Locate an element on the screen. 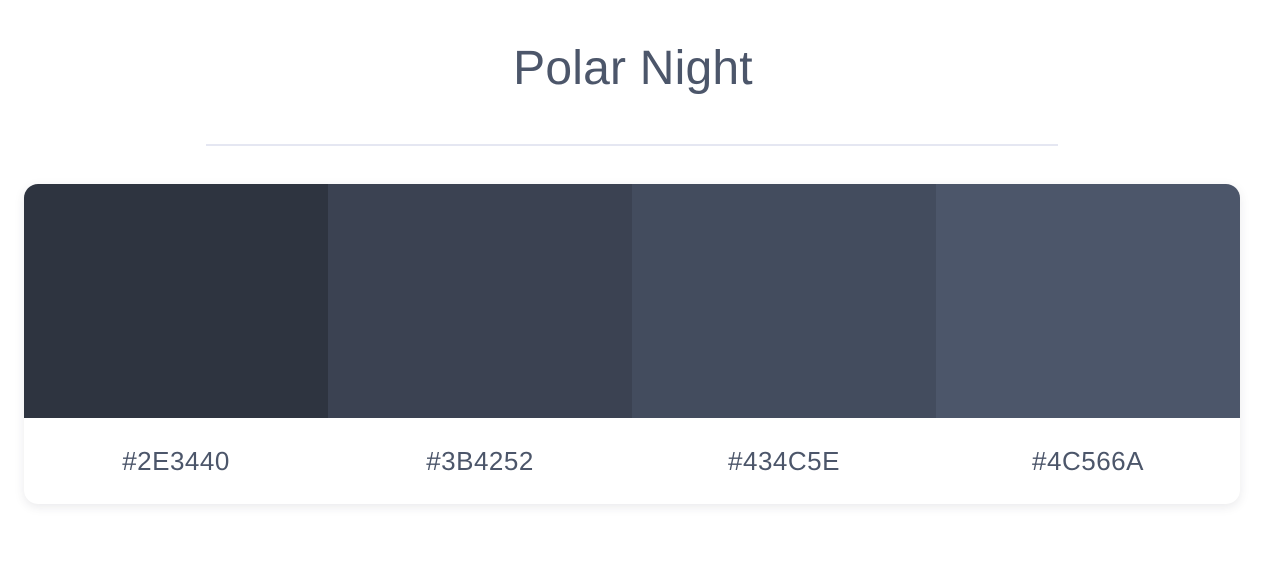  swatch-4: #4C566A is located at coordinates (1088, 344).